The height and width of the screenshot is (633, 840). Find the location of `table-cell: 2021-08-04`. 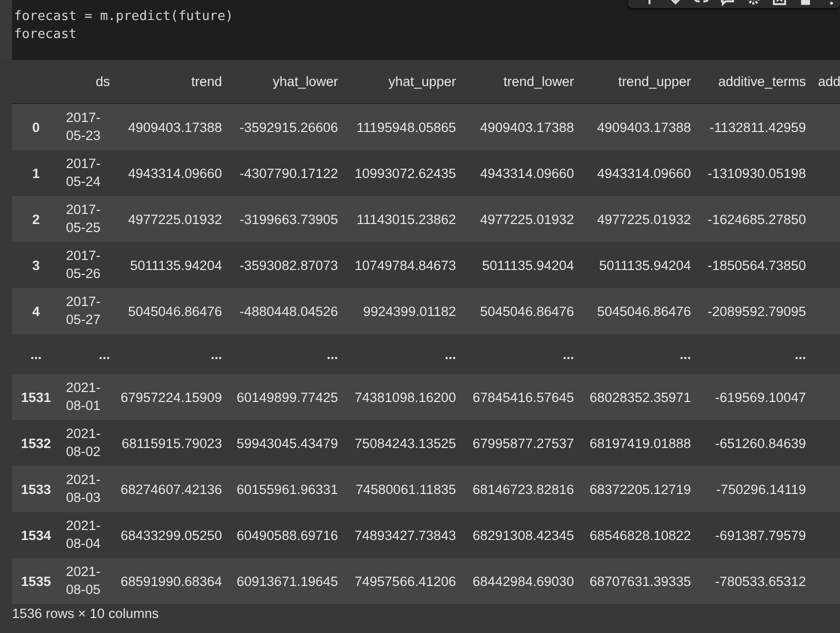

table-cell: 2021-08-04 is located at coordinates (88, 535).